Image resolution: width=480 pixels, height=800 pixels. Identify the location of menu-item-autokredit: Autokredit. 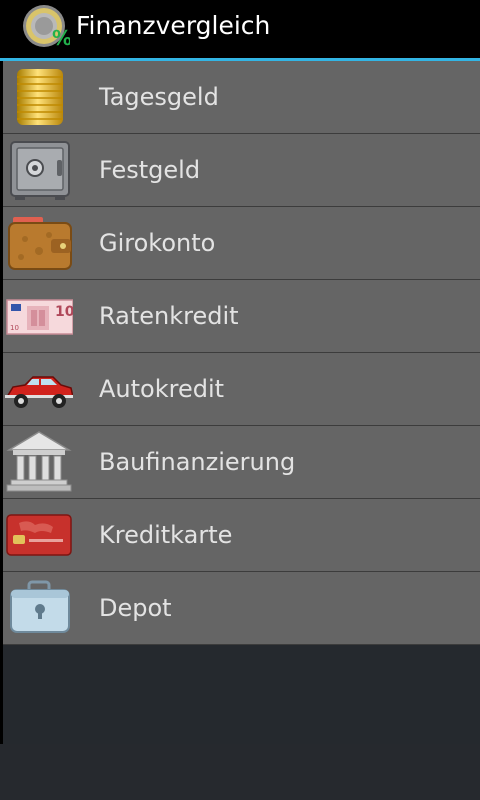
(241, 389).